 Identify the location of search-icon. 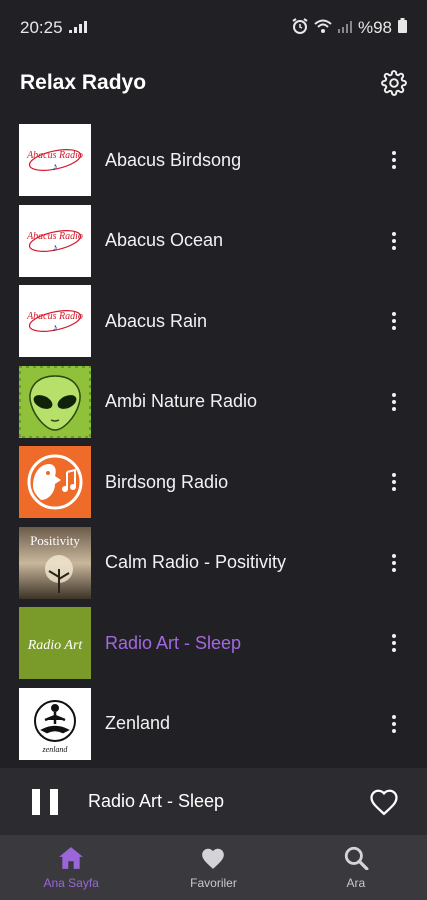
(356, 858).